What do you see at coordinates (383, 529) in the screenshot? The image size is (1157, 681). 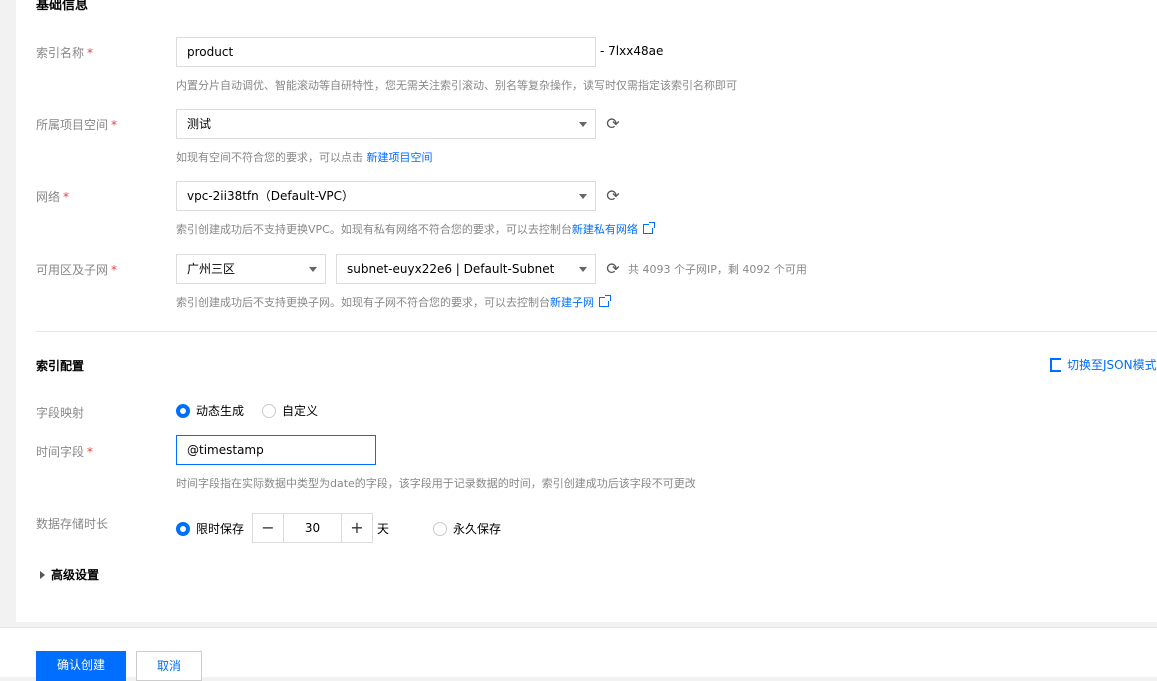 I see `retention-unit: 天` at bounding box center [383, 529].